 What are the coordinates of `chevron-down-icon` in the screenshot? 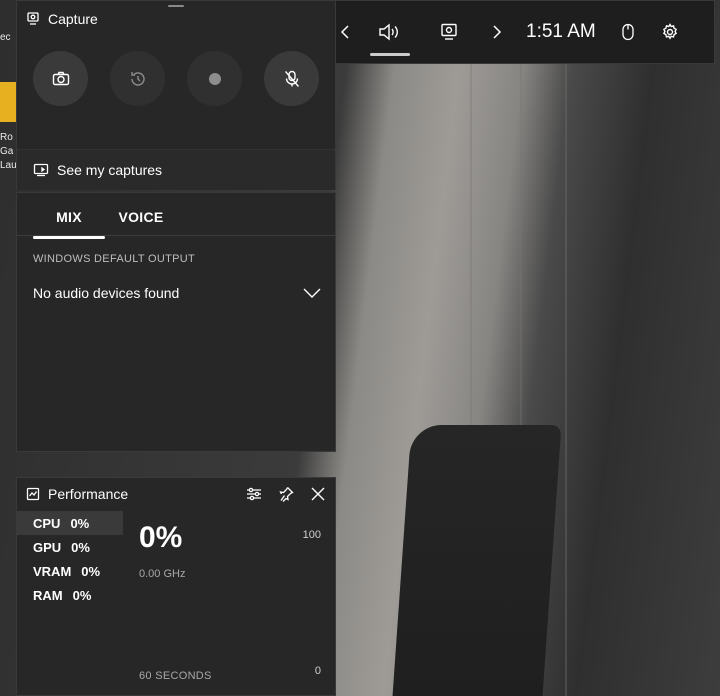 It's located at (312, 293).